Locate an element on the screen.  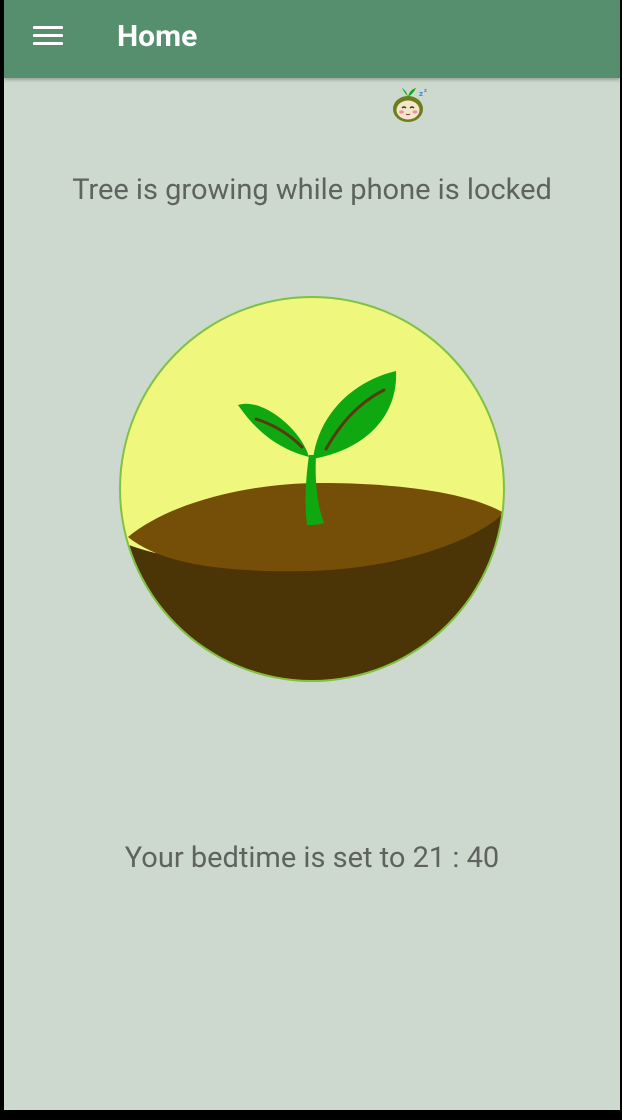
sleeping-seed-mascot-icon: z z is located at coordinates (410, 105).